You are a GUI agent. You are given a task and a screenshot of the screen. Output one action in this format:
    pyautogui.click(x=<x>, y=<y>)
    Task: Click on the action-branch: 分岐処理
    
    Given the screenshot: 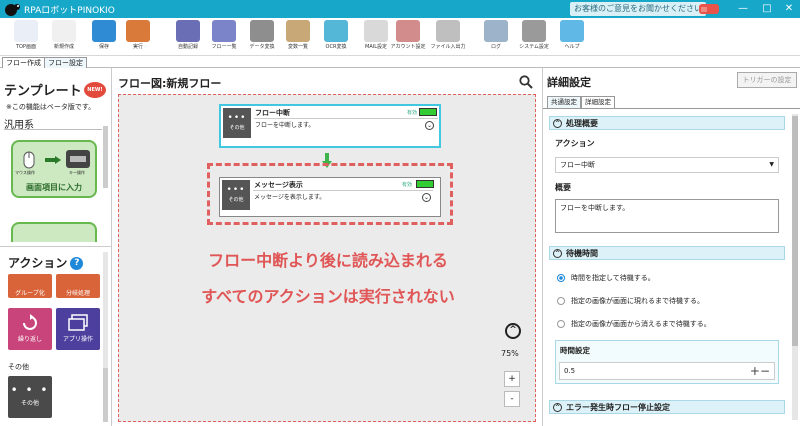 What is the action you would take?
    pyautogui.click(x=78, y=286)
    